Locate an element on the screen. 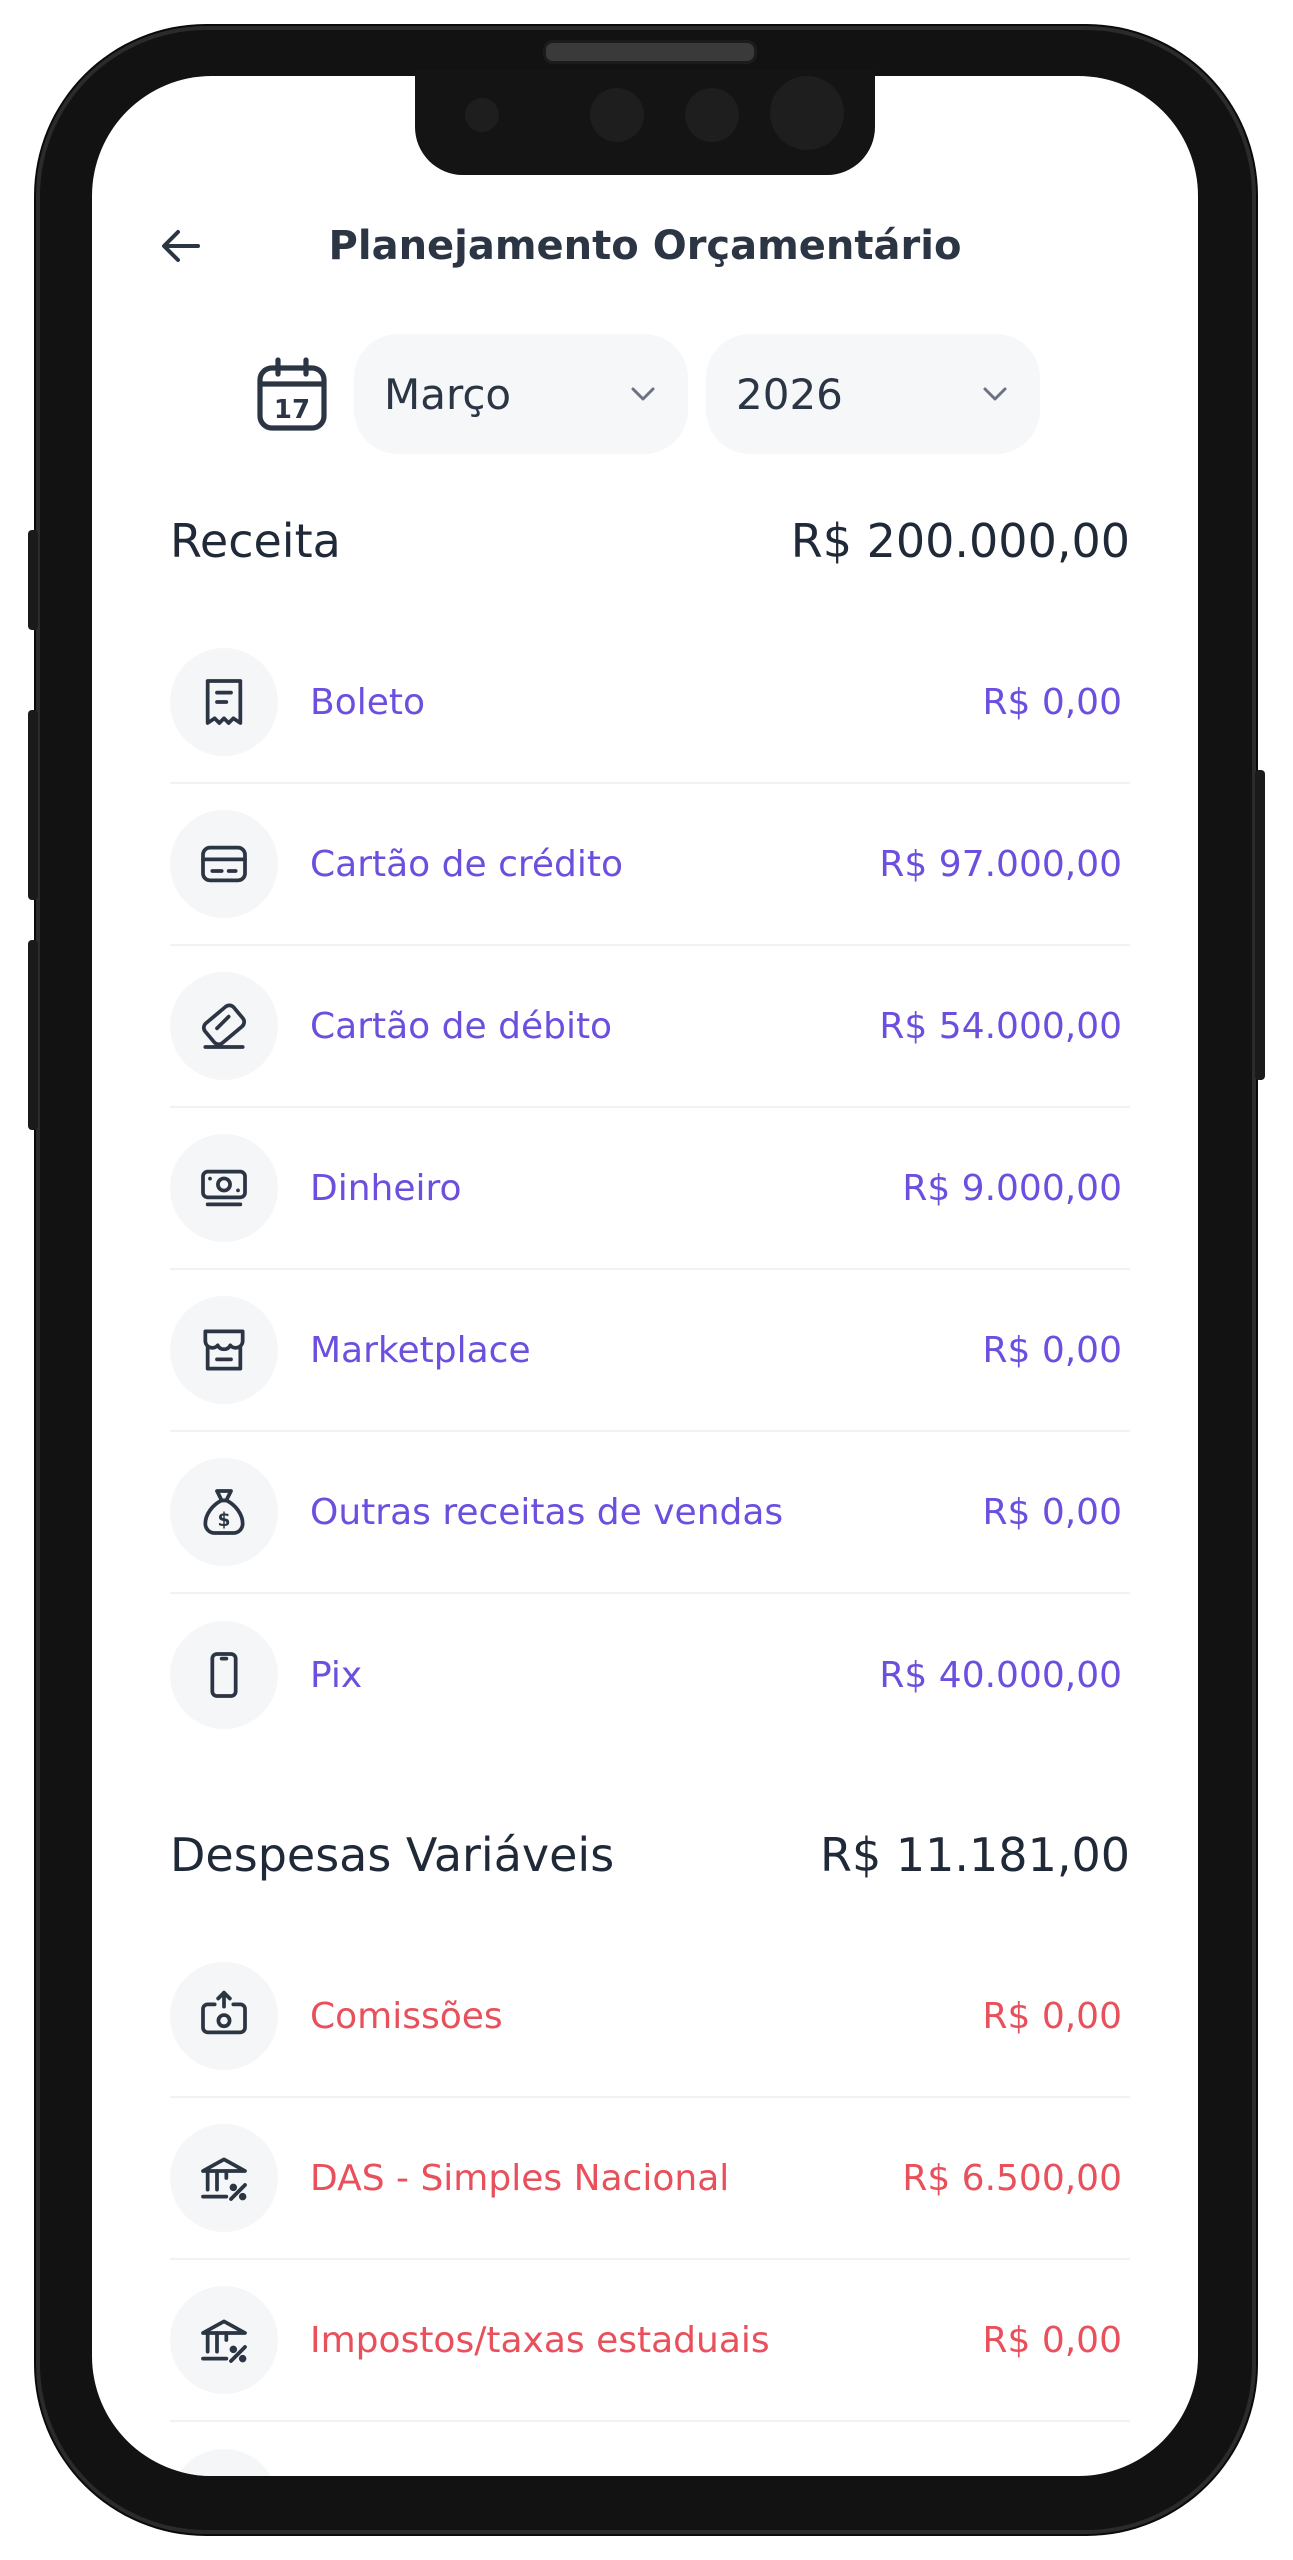 This screenshot has width=1293, height=2560. income-row-marketplace: Marketplace R$ 0,00 is located at coordinates (650, 1351).